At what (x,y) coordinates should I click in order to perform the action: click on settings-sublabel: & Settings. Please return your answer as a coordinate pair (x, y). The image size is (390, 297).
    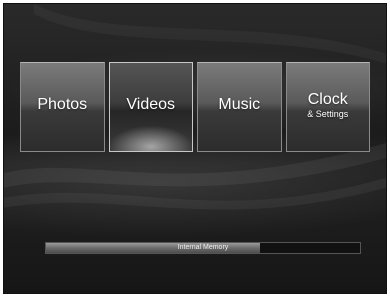
    Looking at the image, I should click on (328, 114).